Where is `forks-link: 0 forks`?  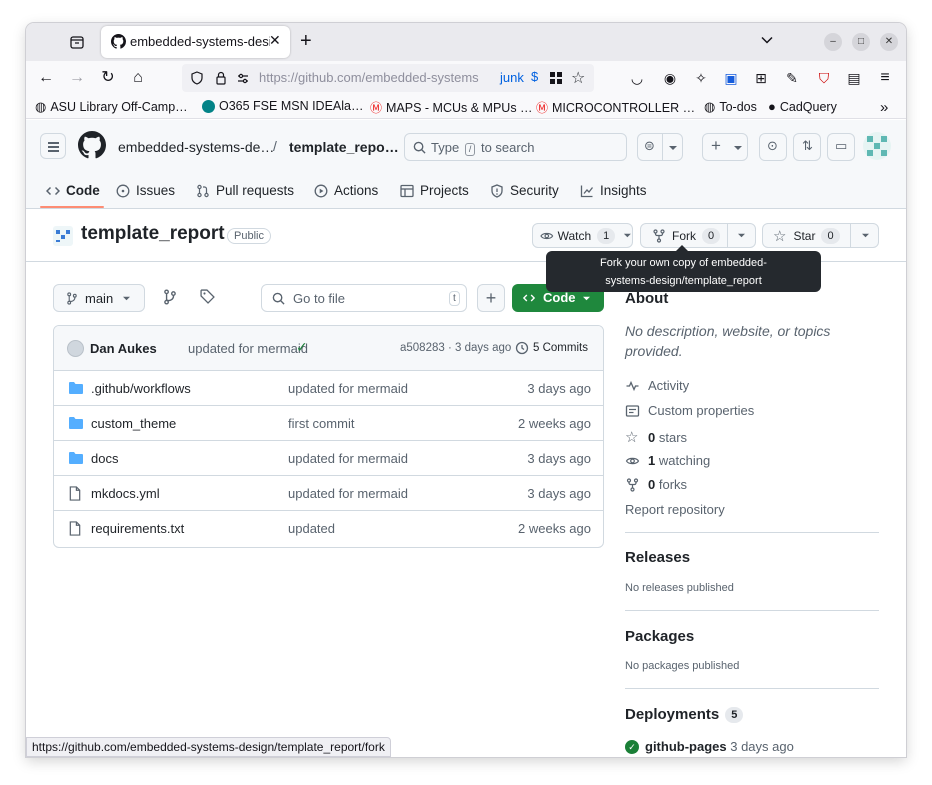 forks-link: 0 forks is located at coordinates (656, 484).